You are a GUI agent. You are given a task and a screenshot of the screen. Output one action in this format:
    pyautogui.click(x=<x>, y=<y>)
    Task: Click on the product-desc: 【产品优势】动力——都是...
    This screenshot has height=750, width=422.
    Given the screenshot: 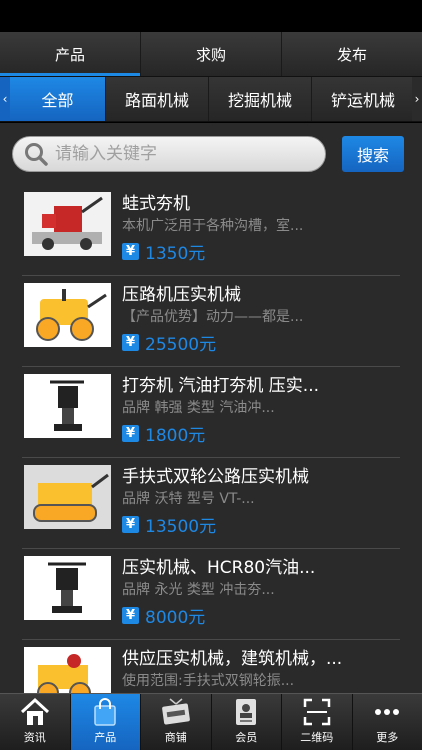 What is the action you would take?
    pyautogui.click(x=213, y=317)
    